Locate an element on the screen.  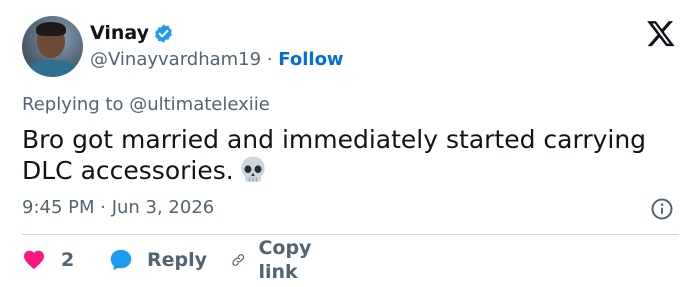
copy-link-button: Copy link is located at coordinates (275, 260).